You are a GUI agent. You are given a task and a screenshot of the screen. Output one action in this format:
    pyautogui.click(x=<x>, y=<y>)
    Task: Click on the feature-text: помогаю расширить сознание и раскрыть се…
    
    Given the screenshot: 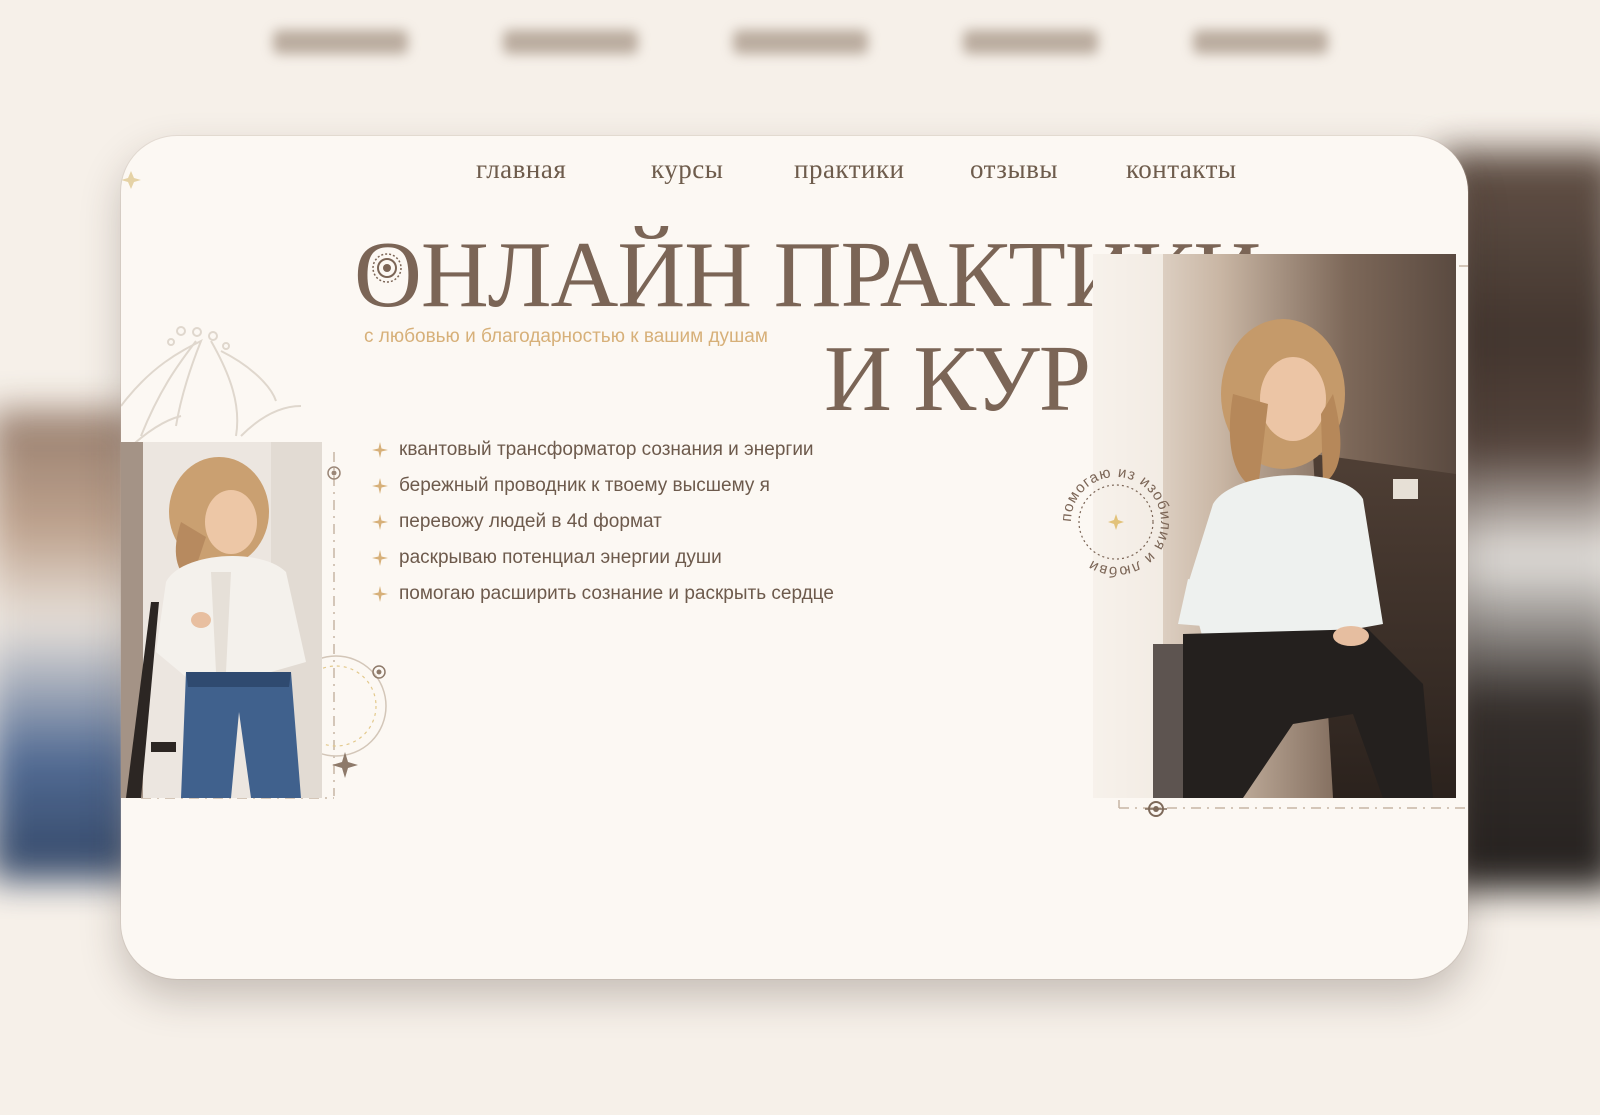 What is the action you would take?
    pyautogui.click(x=616, y=593)
    